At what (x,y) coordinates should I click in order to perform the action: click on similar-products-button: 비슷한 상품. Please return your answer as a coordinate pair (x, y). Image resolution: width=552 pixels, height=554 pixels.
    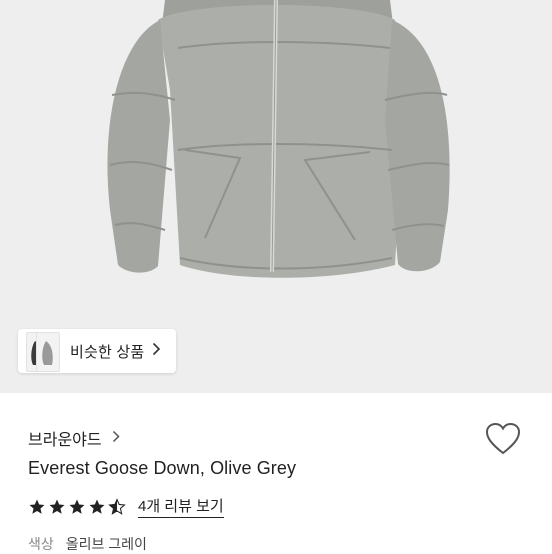
    Looking at the image, I should click on (97, 351).